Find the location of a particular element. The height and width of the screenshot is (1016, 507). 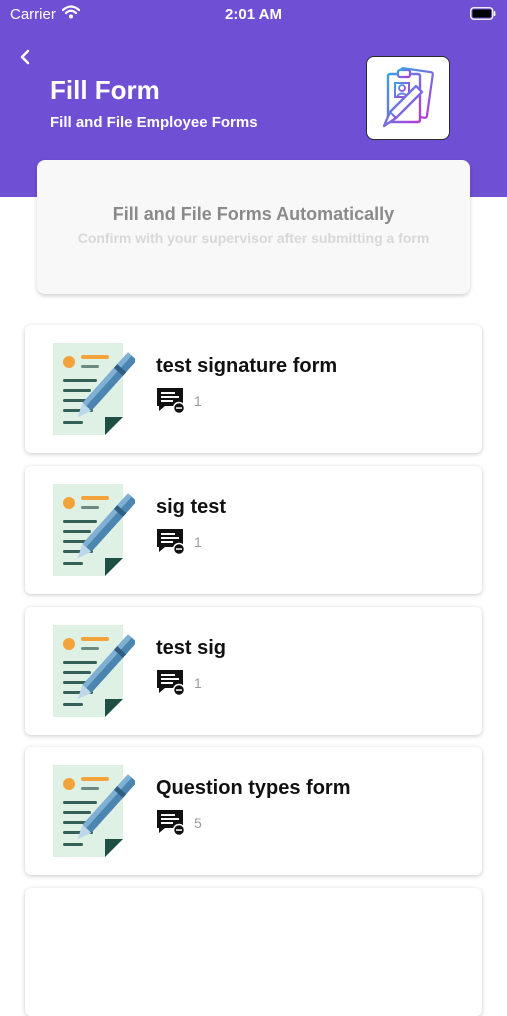

page-subtitle: Fill and File Employee Forms is located at coordinates (154, 122).